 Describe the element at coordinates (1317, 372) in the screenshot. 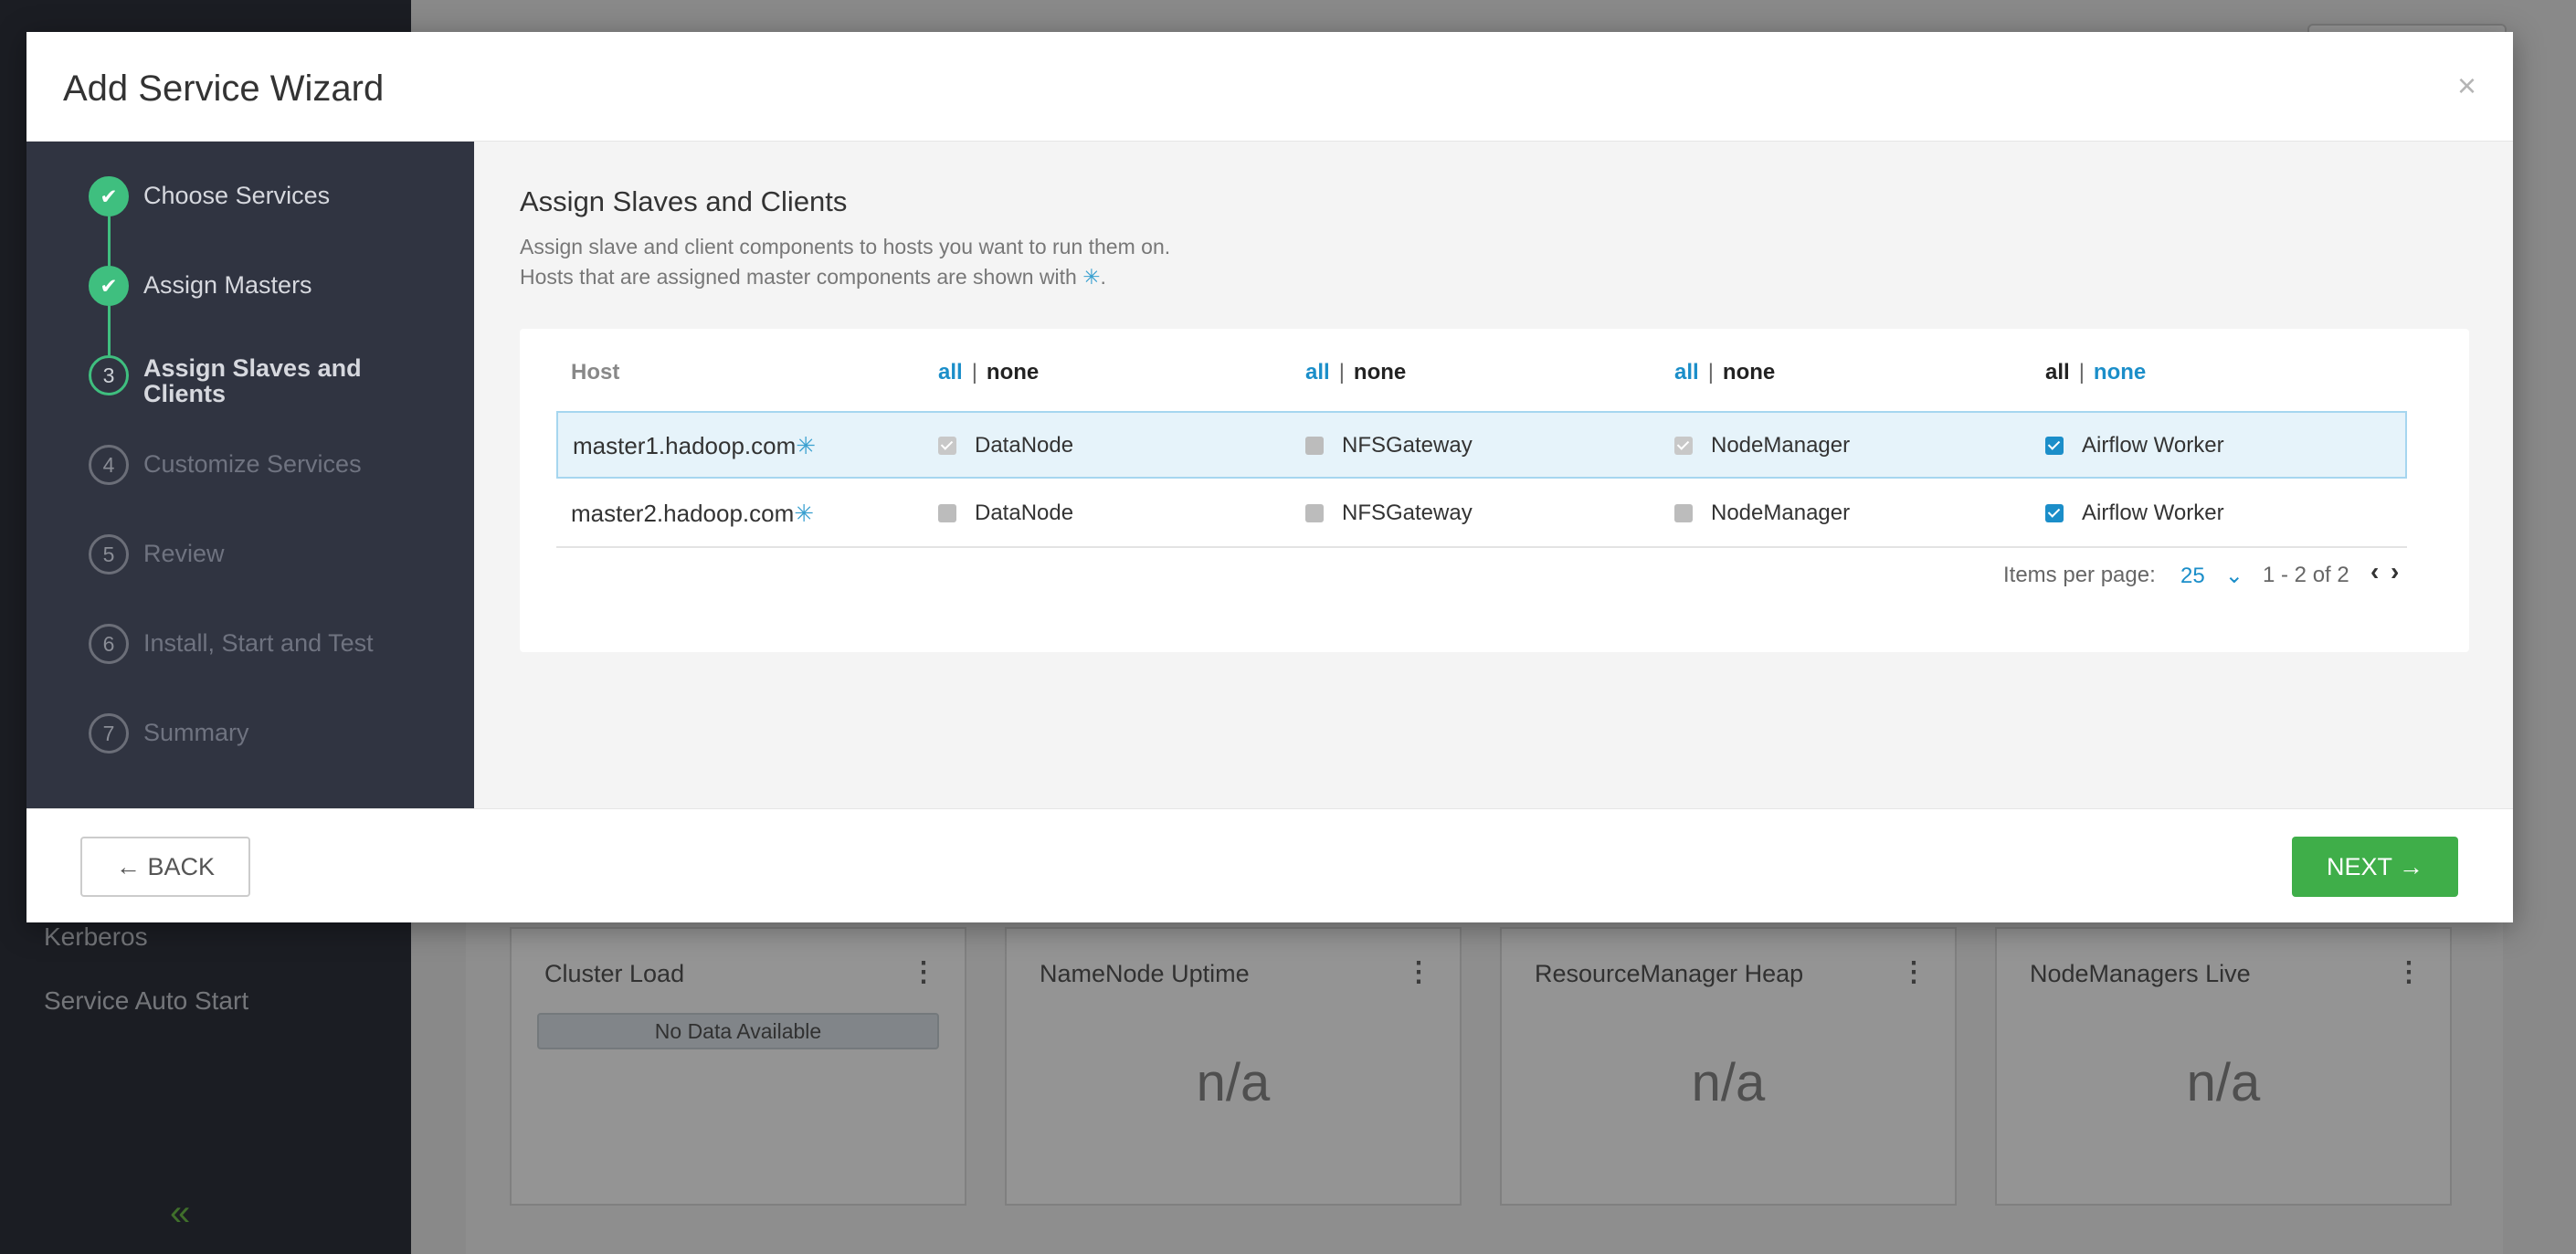

I see `select-all-nfsgateway: all` at that location.